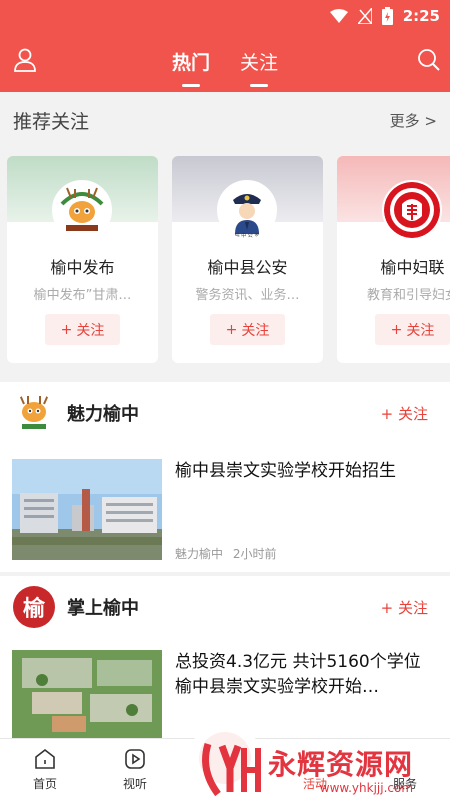 This screenshot has width=450, height=800. What do you see at coordinates (225, 120) in the screenshot?
I see `recommend-header: 推荐关注 更多 >` at bounding box center [225, 120].